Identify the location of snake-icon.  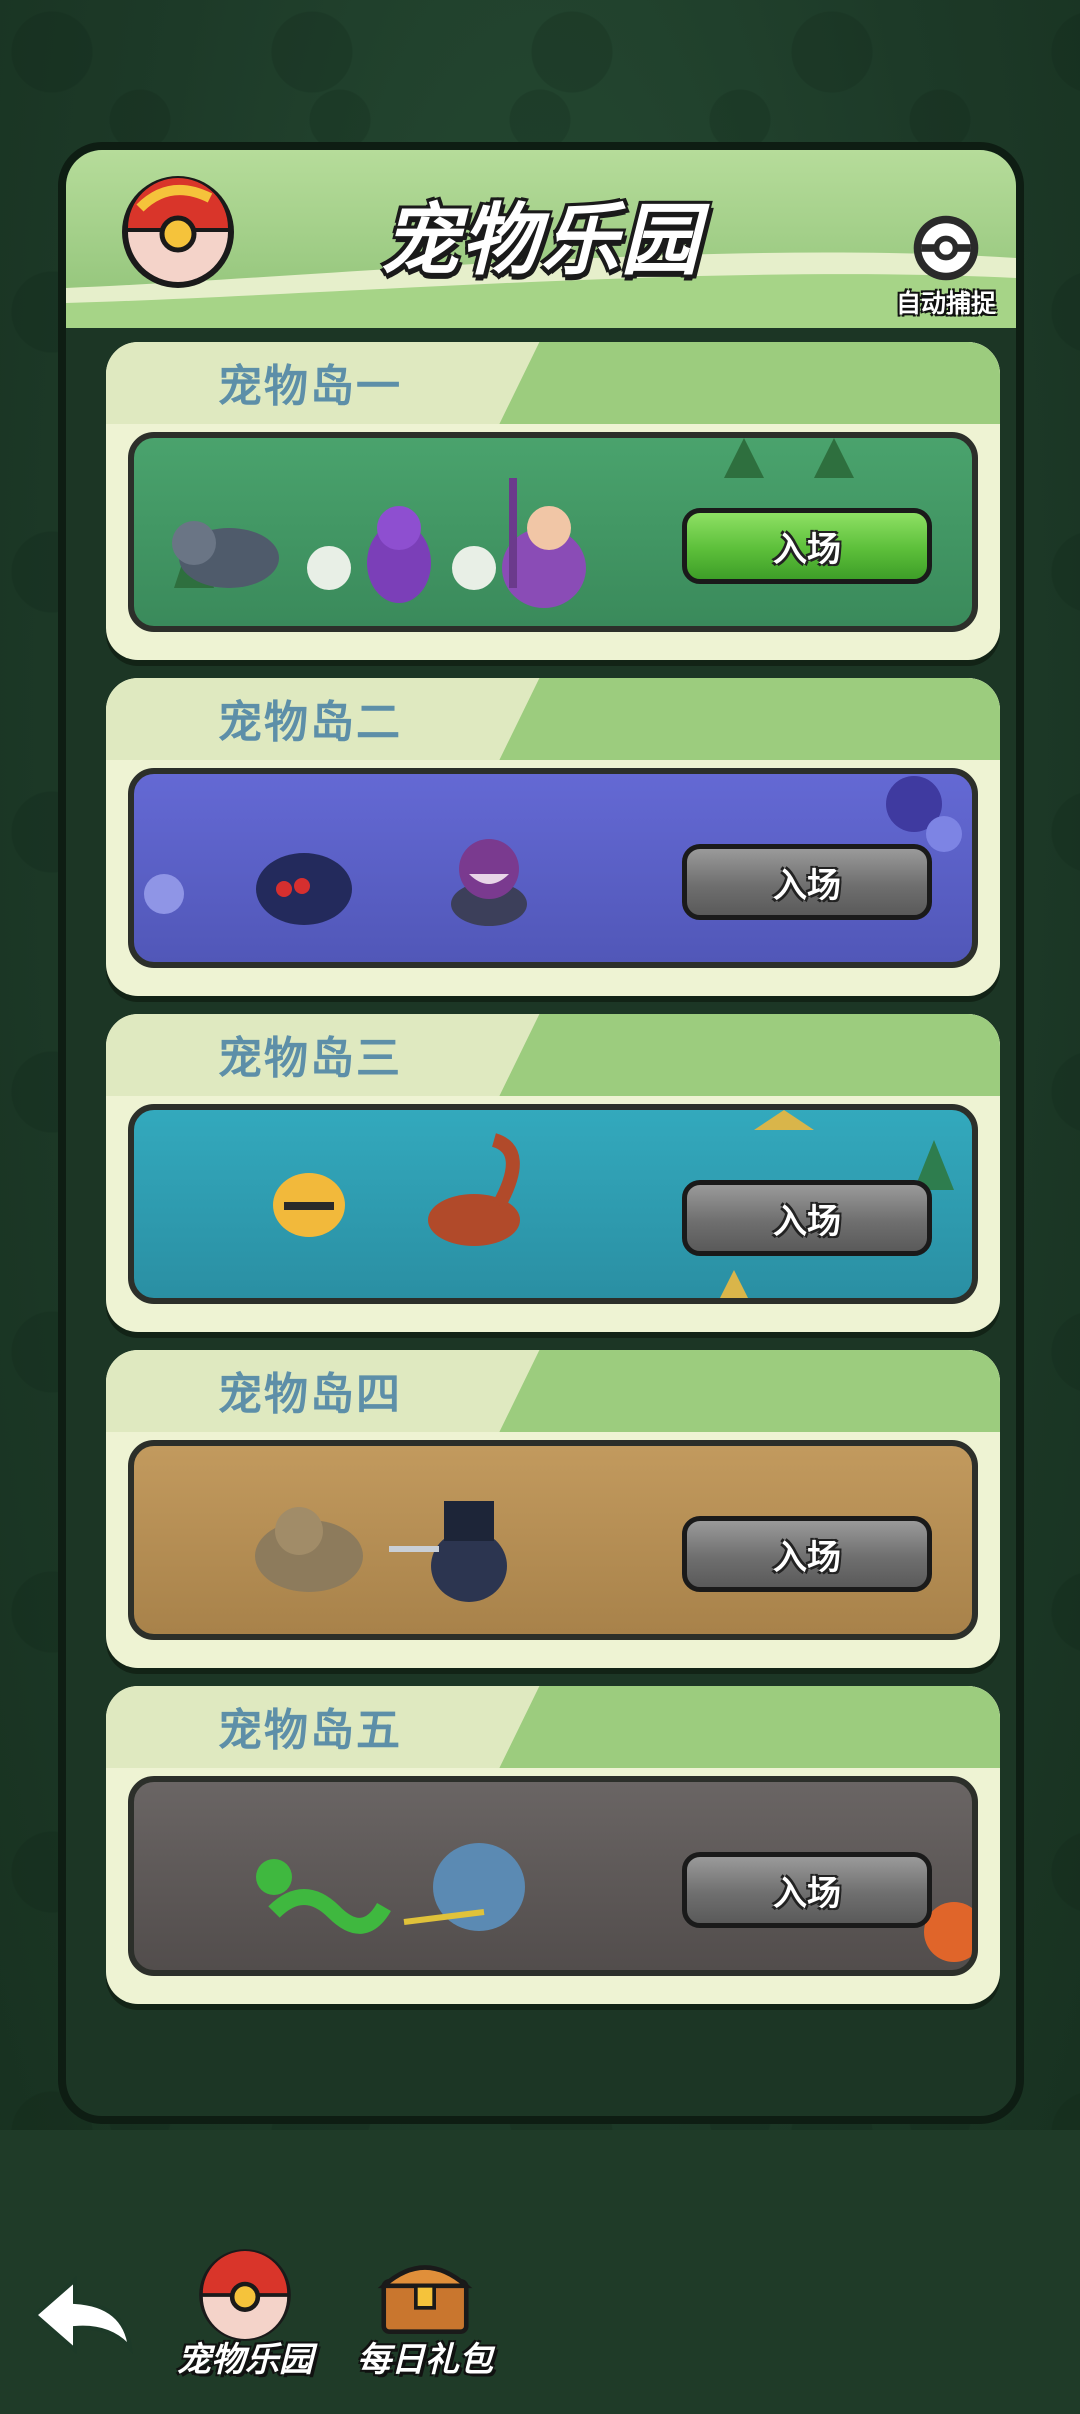
(323, 1896).